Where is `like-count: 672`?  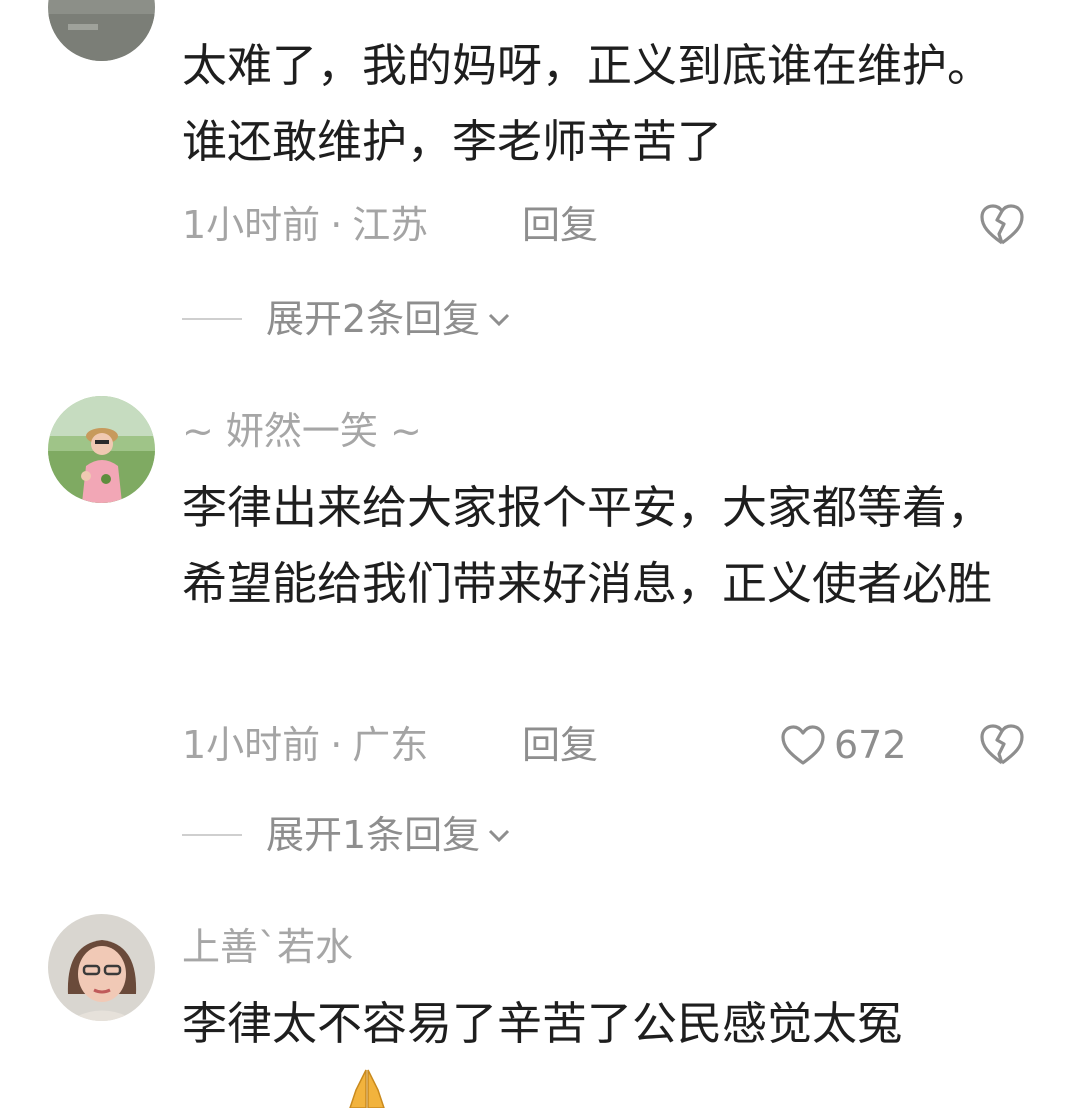 like-count: 672 is located at coordinates (870, 745).